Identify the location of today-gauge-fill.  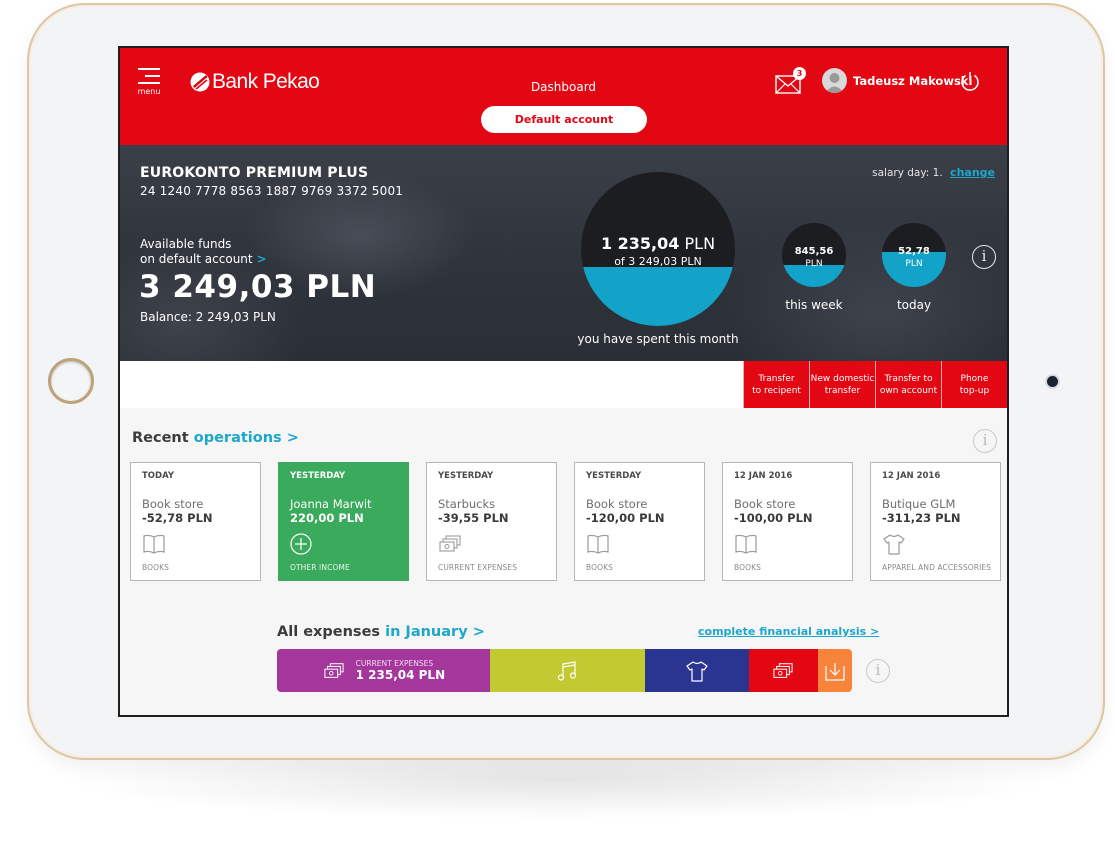
(914, 269).